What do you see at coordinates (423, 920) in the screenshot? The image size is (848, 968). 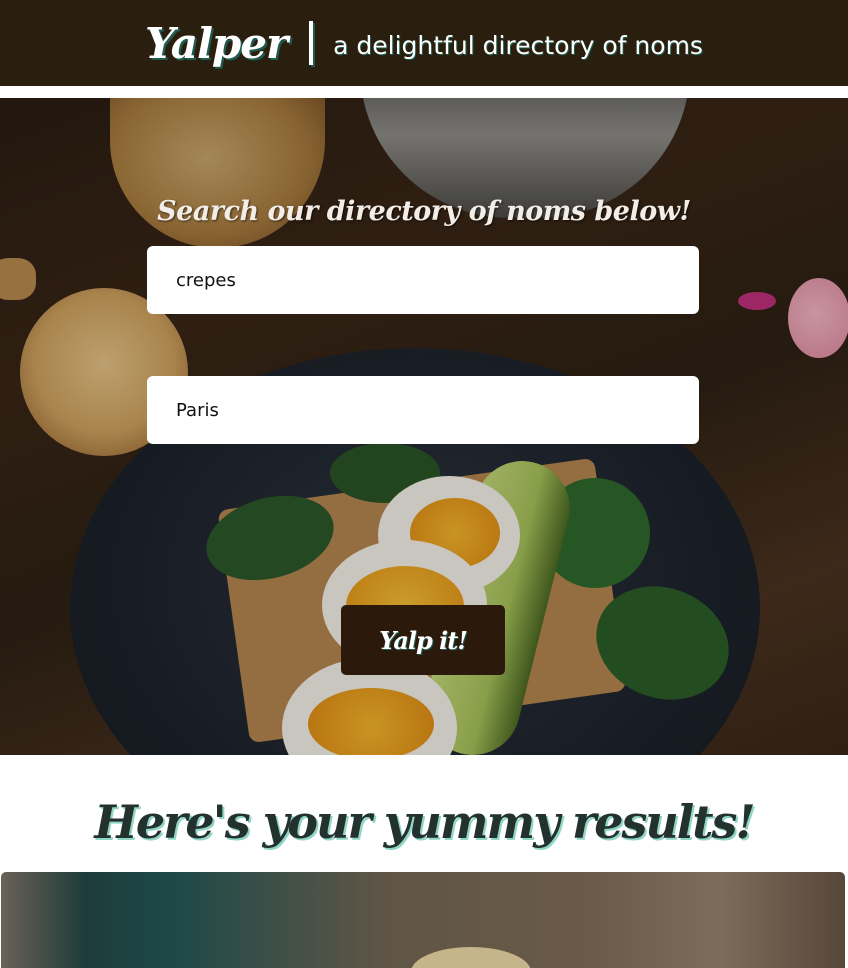 I see `result-card` at bounding box center [423, 920].